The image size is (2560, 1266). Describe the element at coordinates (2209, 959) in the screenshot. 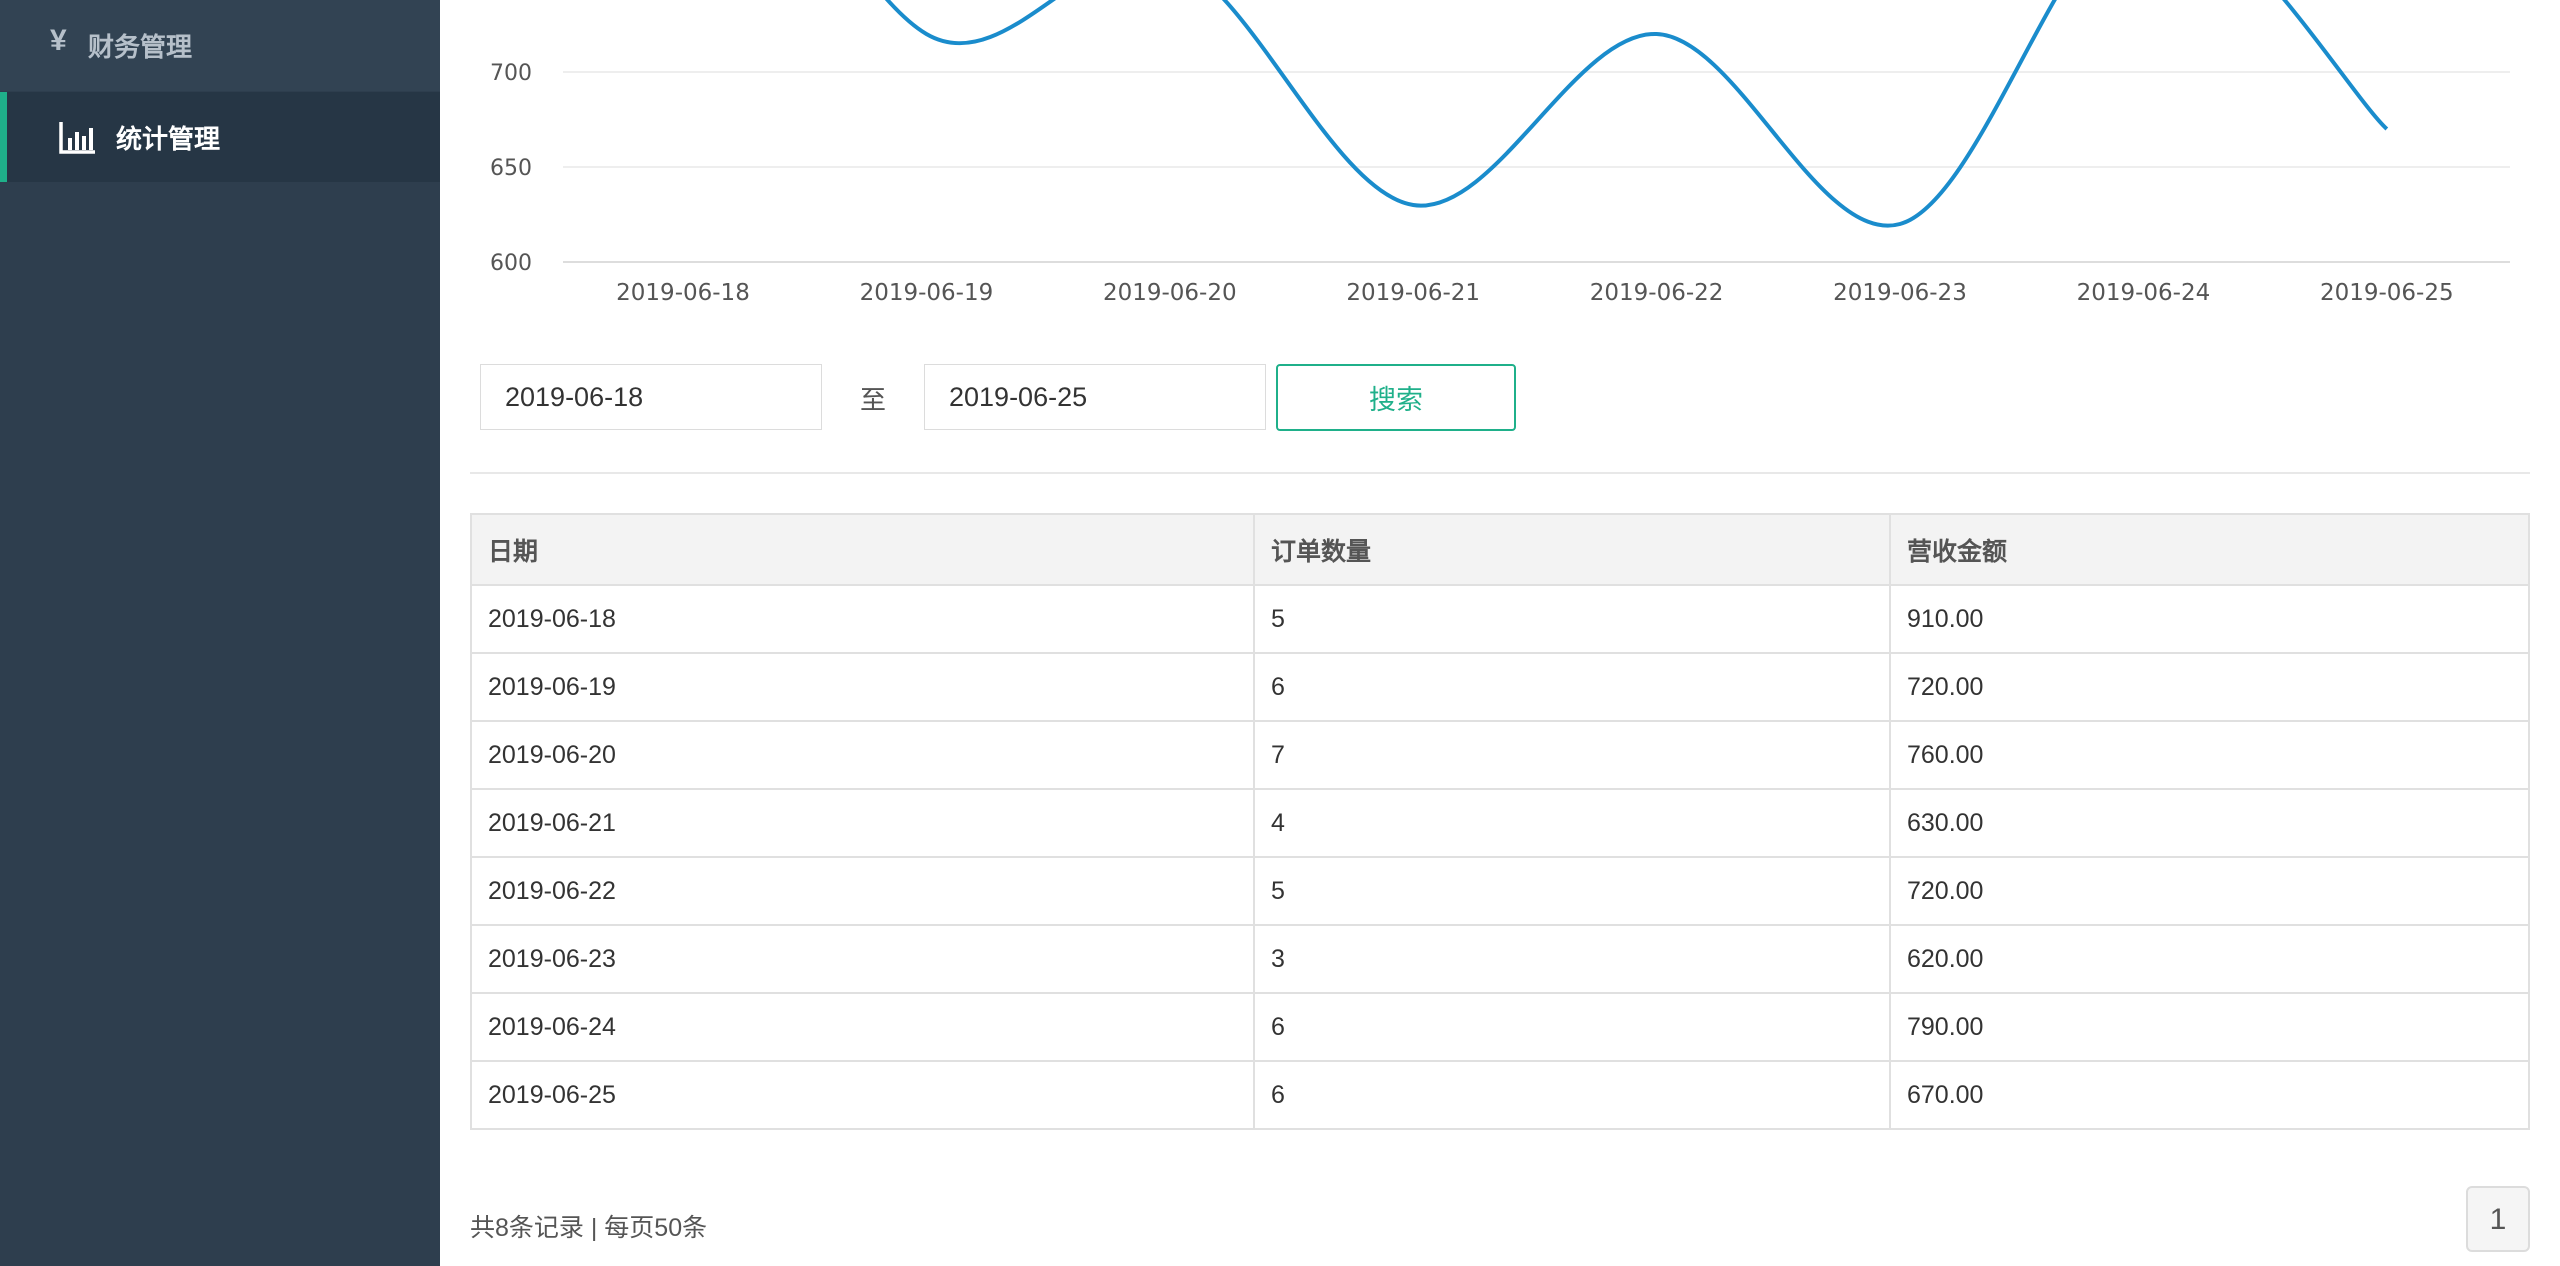

I see `cell-revenue: 620.00` at that location.